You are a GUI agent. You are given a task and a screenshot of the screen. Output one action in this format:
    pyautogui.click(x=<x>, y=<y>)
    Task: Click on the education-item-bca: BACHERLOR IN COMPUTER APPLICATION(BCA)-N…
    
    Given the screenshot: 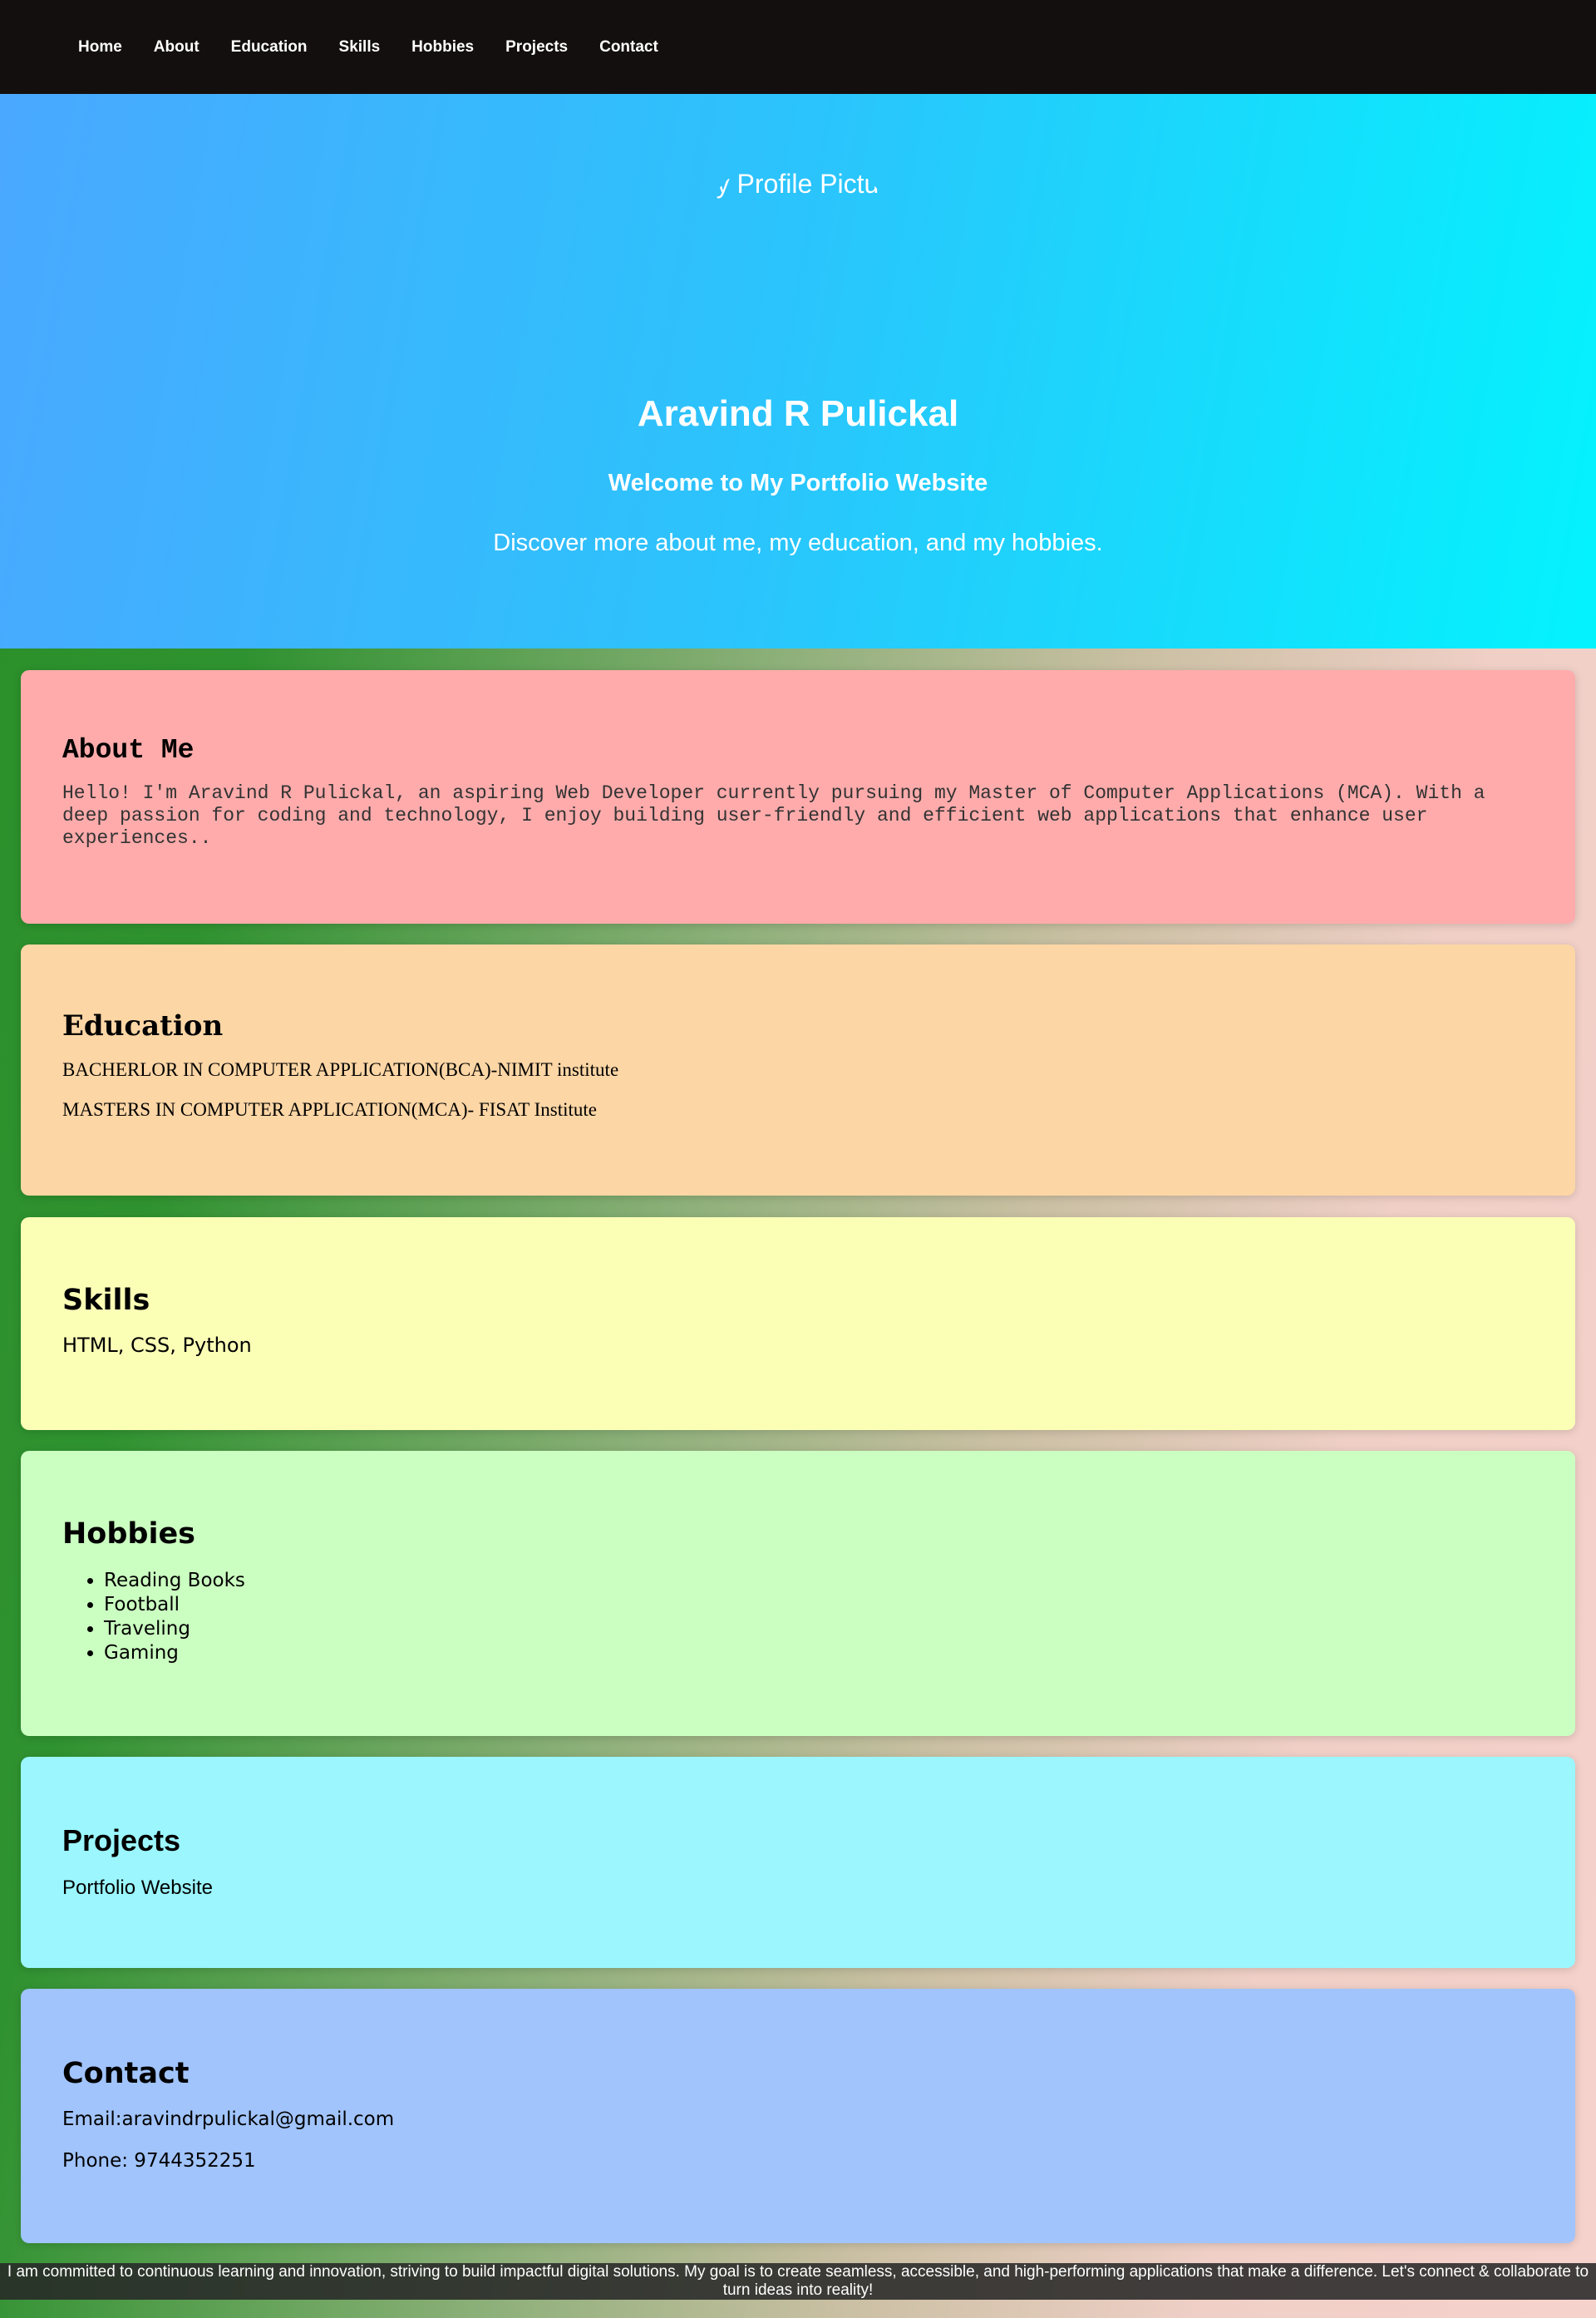 What is the action you would take?
    pyautogui.click(x=340, y=1069)
    